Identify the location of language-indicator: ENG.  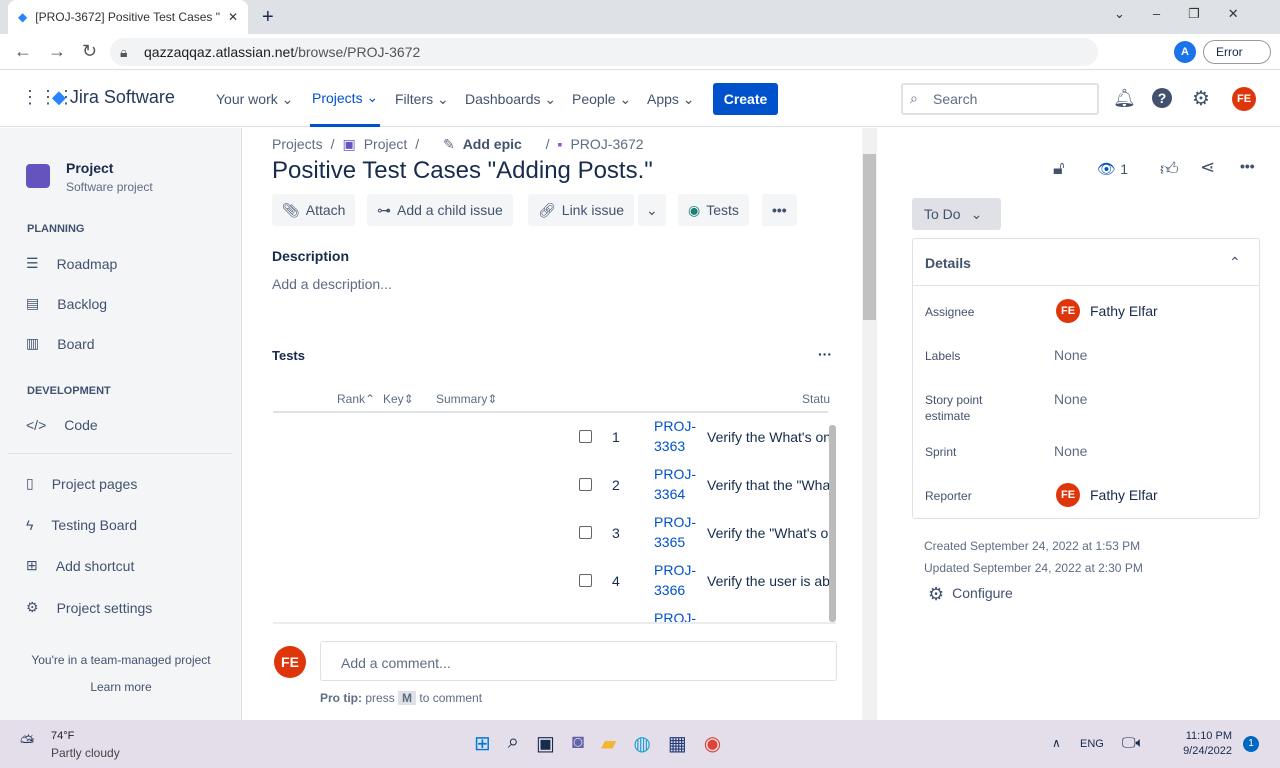
(1092, 744).